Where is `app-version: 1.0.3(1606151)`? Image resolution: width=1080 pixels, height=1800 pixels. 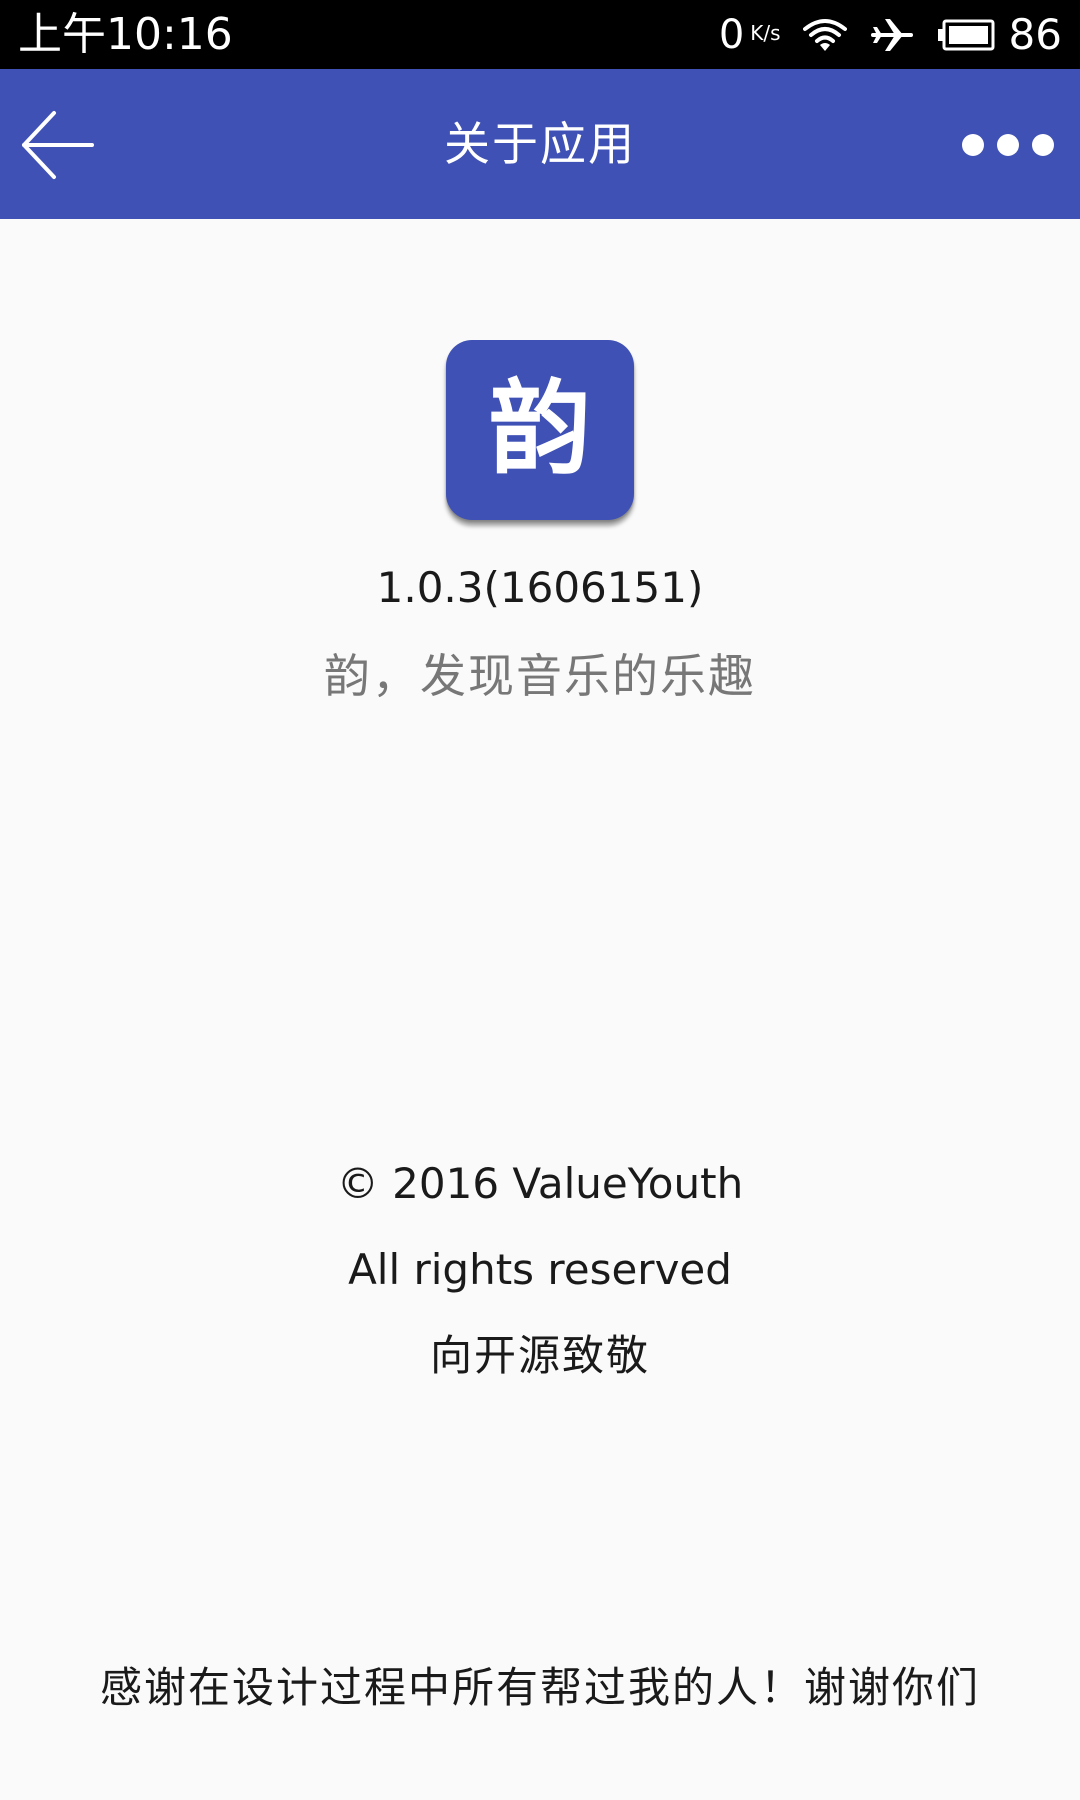 app-version: 1.0.3(1606151) is located at coordinates (540, 587).